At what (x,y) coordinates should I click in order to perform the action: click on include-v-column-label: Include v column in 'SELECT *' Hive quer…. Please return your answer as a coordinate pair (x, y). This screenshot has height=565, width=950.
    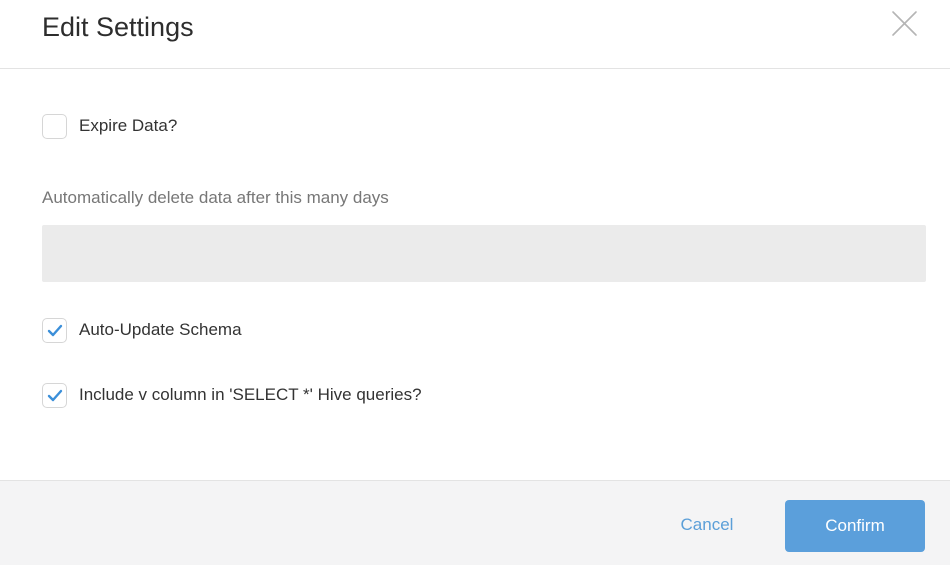
    Looking at the image, I should click on (250, 394).